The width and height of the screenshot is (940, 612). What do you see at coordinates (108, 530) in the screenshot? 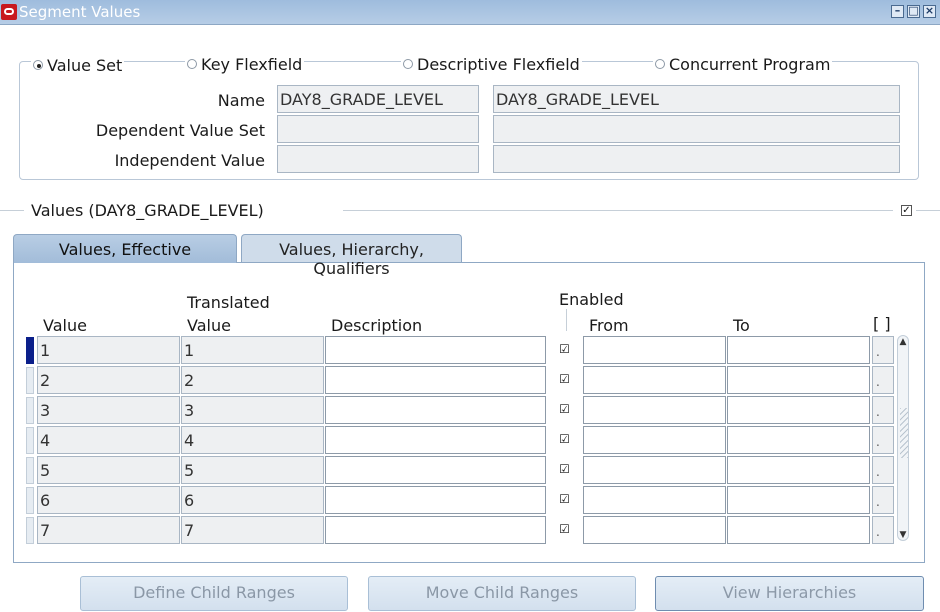
I see `value-cell: 7` at bounding box center [108, 530].